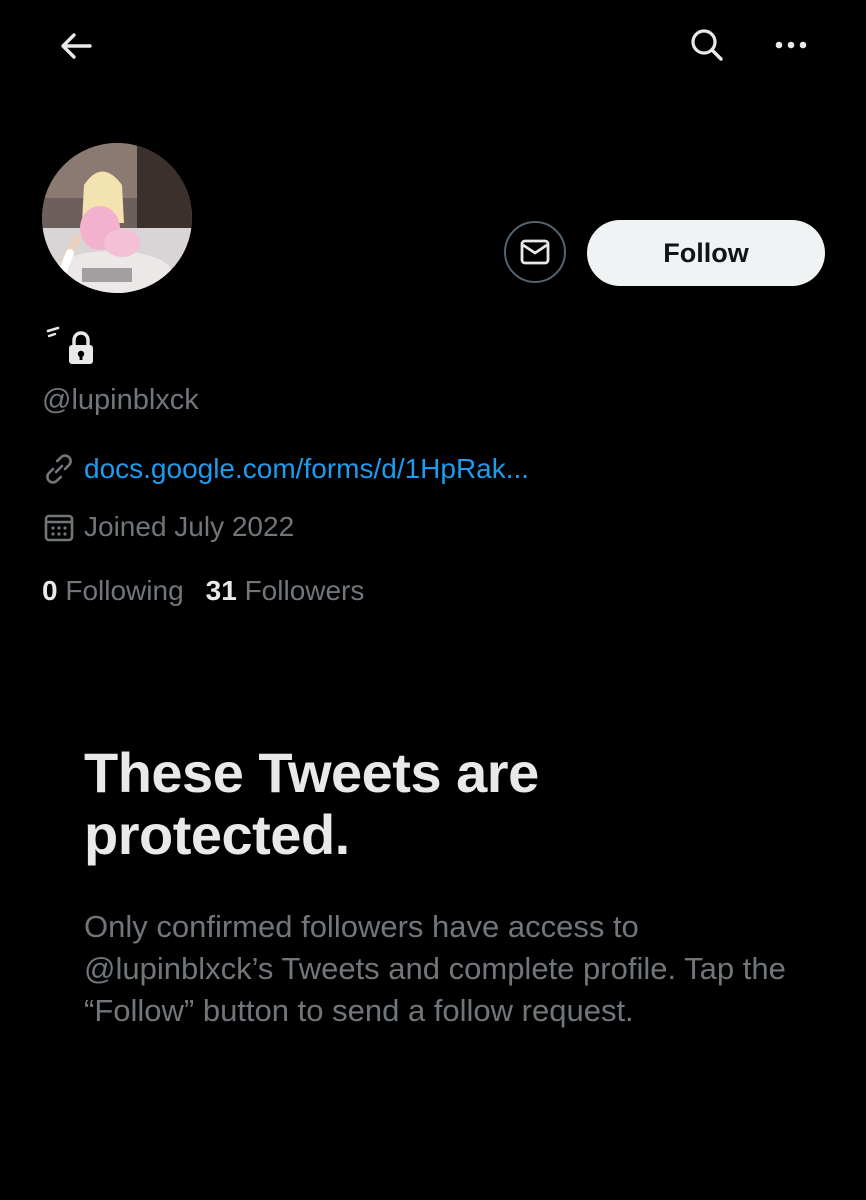 Image resolution: width=866 pixels, height=1200 pixels. Describe the element at coordinates (311, 803) in the screenshot. I see `protected-tweets-title: These Tweets are protected.` at that location.